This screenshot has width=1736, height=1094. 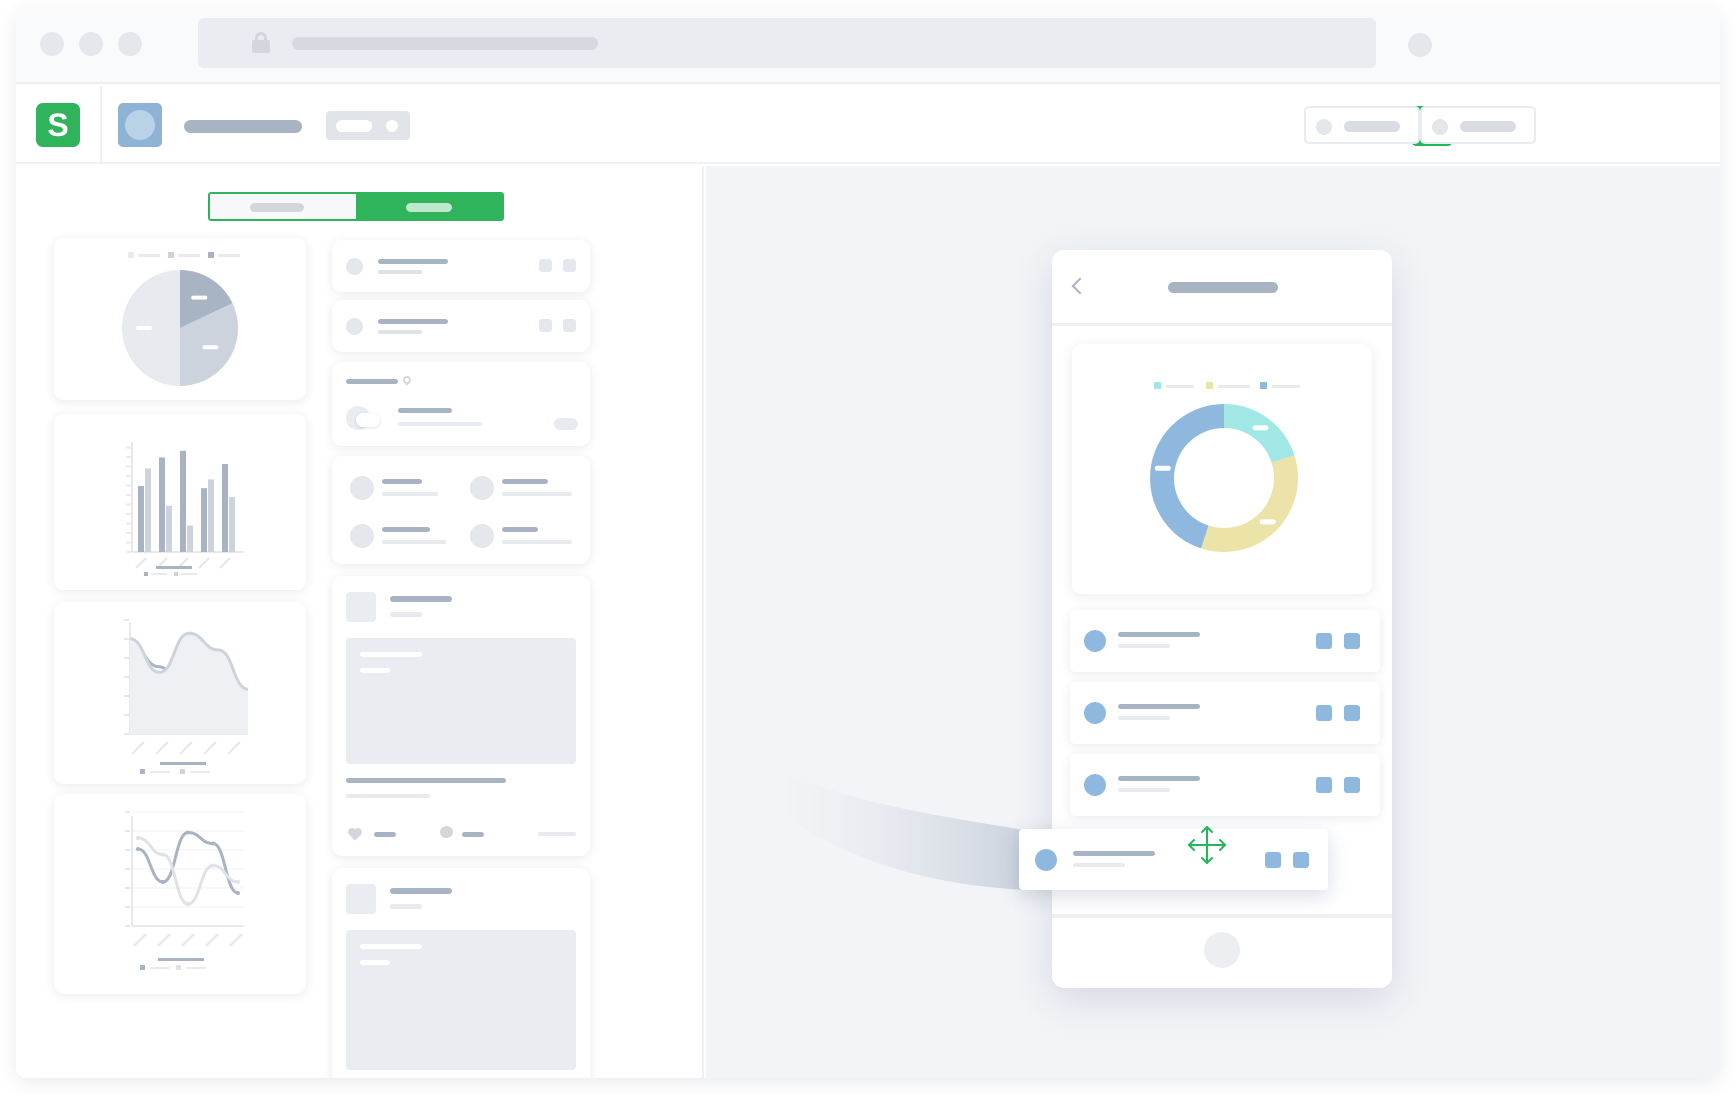 I want to click on move-icon, so click(x=1207, y=845).